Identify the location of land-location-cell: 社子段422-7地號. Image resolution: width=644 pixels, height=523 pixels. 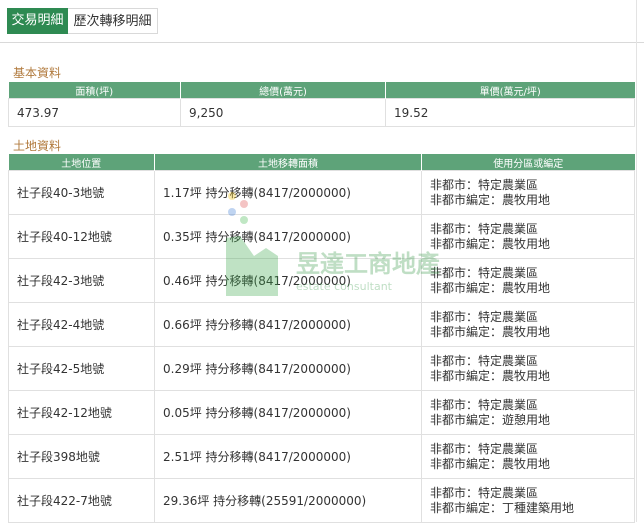
(81, 500).